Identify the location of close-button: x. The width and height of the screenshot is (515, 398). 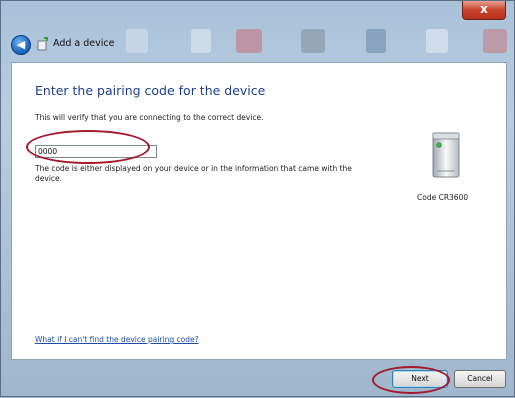
(484, 10).